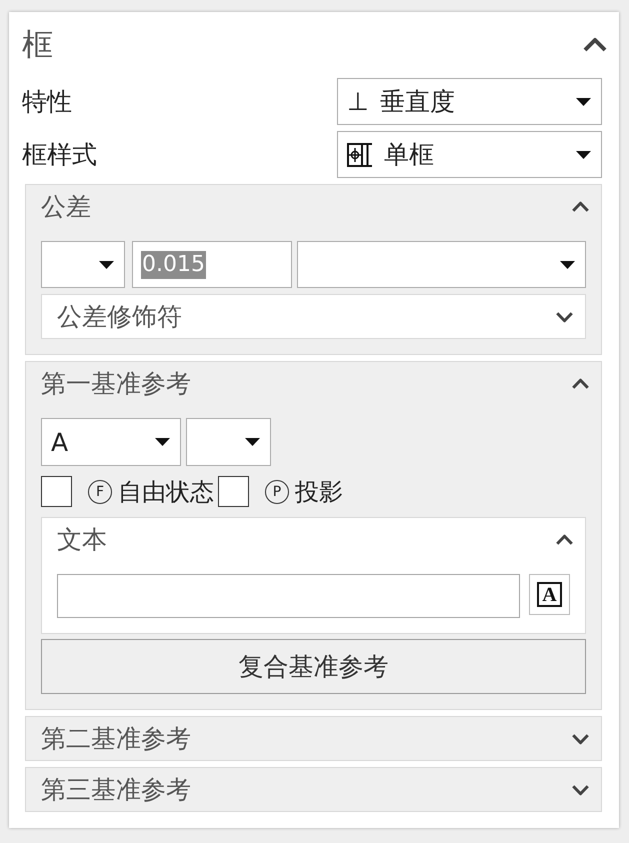 The image size is (629, 843). What do you see at coordinates (47, 102) in the screenshot?
I see `field-label: 特性` at bounding box center [47, 102].